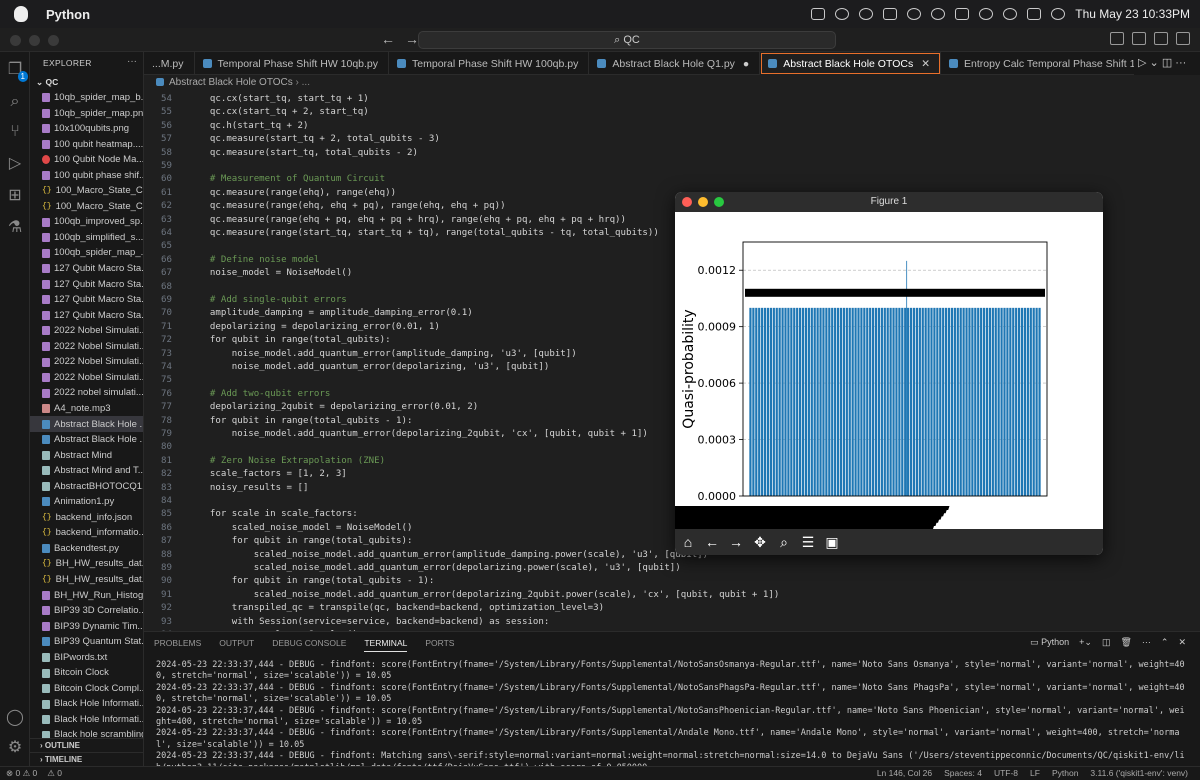  Describe the element at coordinates (86, 759) in the screenshot. I see `timeline-section: › TIMELINE` at that location.